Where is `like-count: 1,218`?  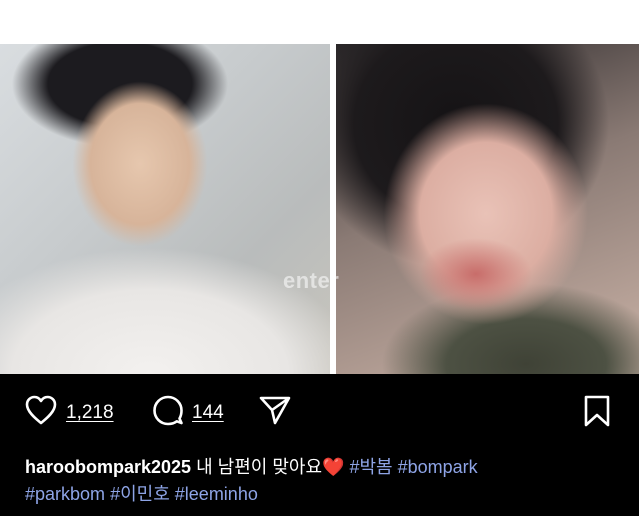 like-count: 1,218 is located at coordinates (90, 413).